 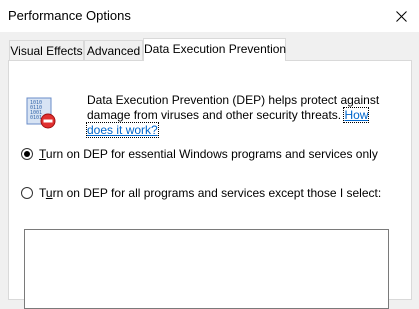 I want to click on radio-button, so click(x=27, y=193).